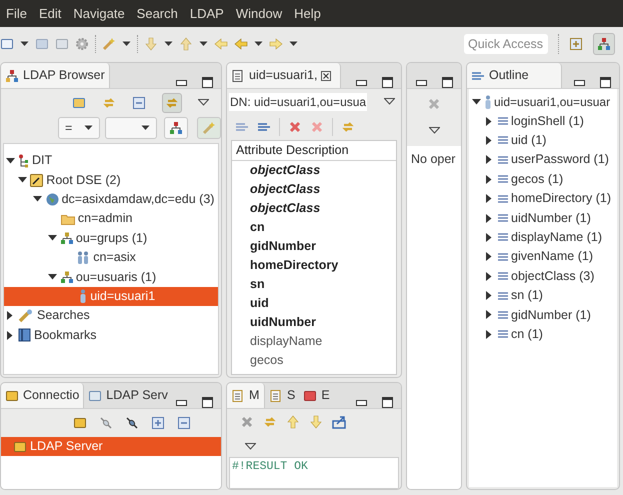  What do you see at coordinates (238, 75) in the screenshot?
I see `document-icon` at bounding box center [238, 75].